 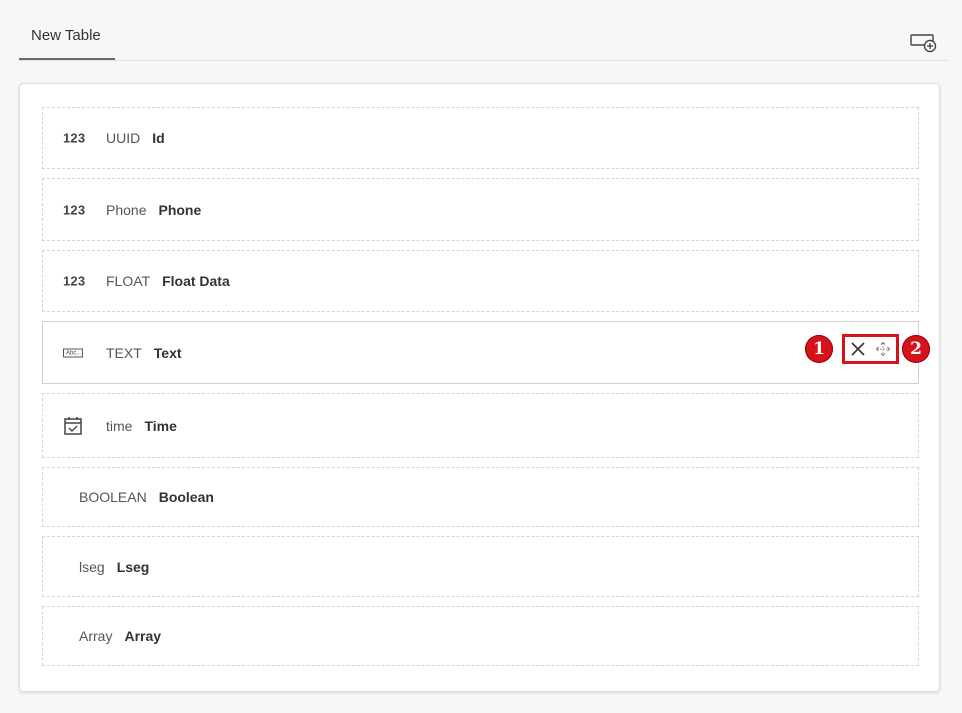 I want to click on field-row: Array Array, so click(x=480, y=636).